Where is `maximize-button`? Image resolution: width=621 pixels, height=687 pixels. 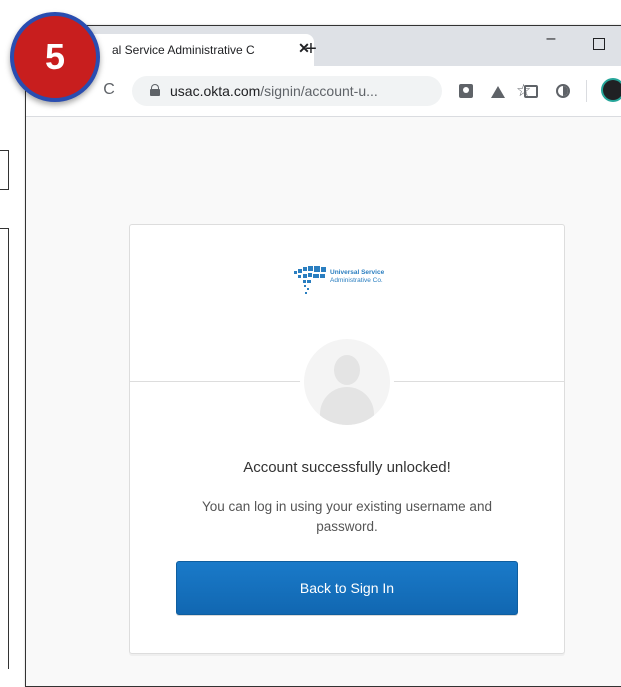
maximize-button is located at coordinates (599, 44).